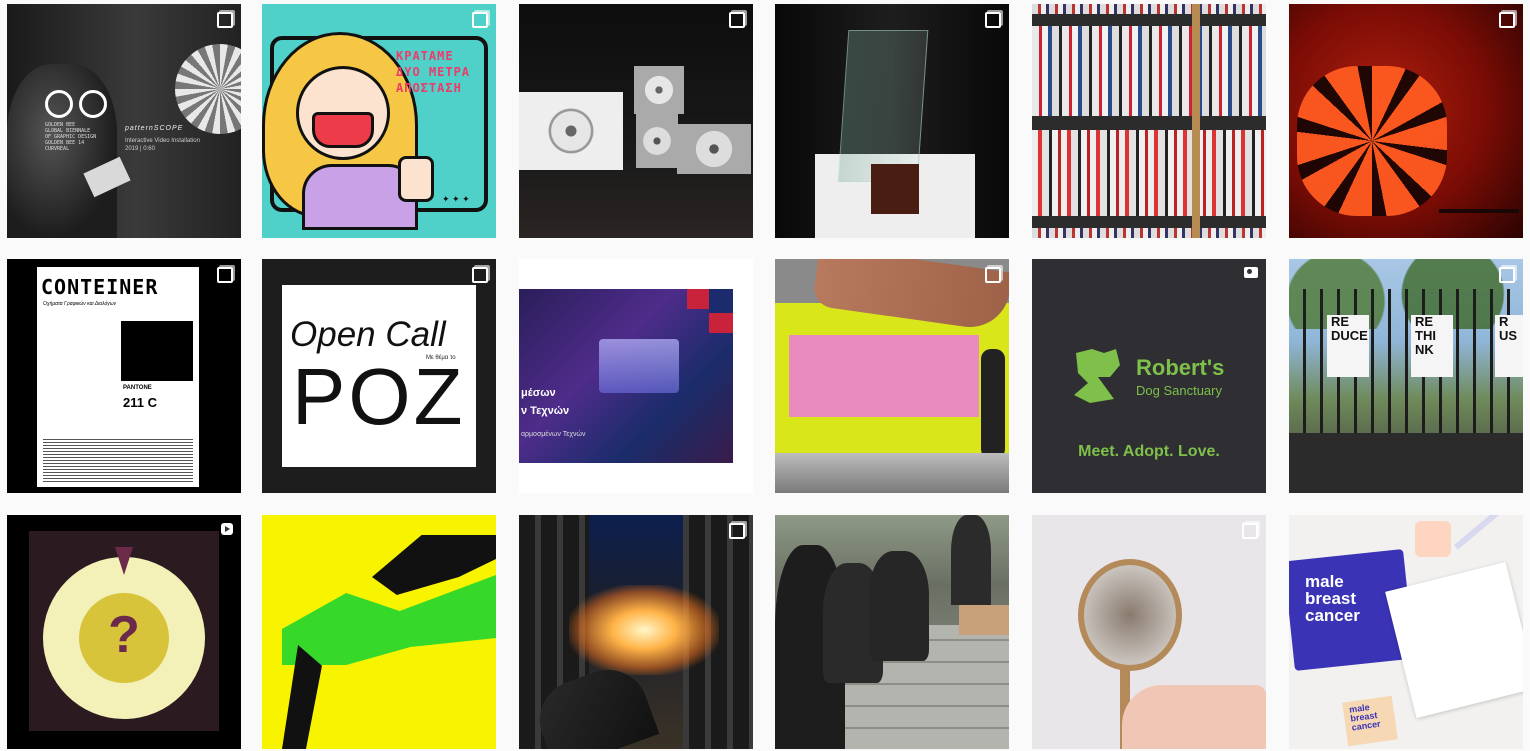  I want to click on post-lamp, so click(1406, 121).